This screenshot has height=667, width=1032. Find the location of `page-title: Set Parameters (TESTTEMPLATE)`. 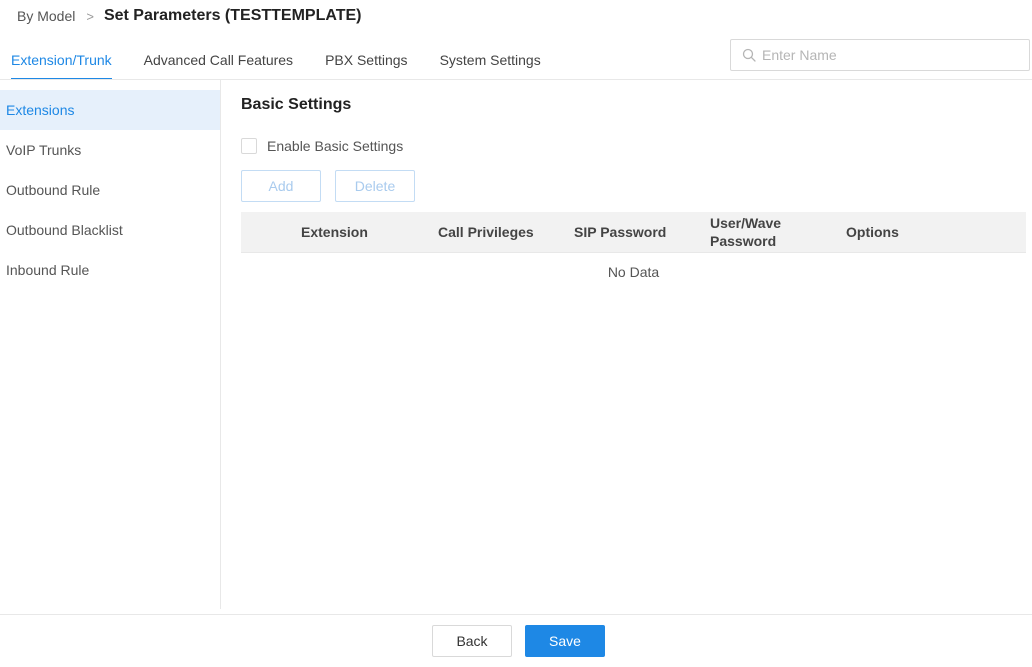

page-title: Set Parameters (TESTTEMPLATE) is located at coordinates (232, 15).